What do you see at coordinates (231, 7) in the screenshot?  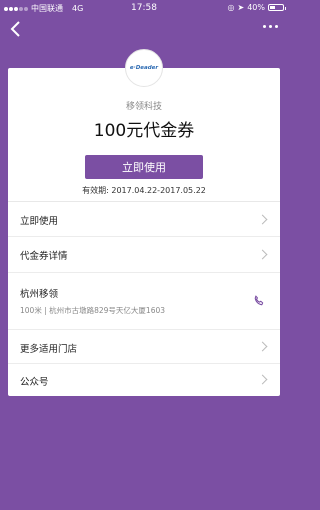 I see `alarm-icon: ◎` at bounding box center [231, 7].